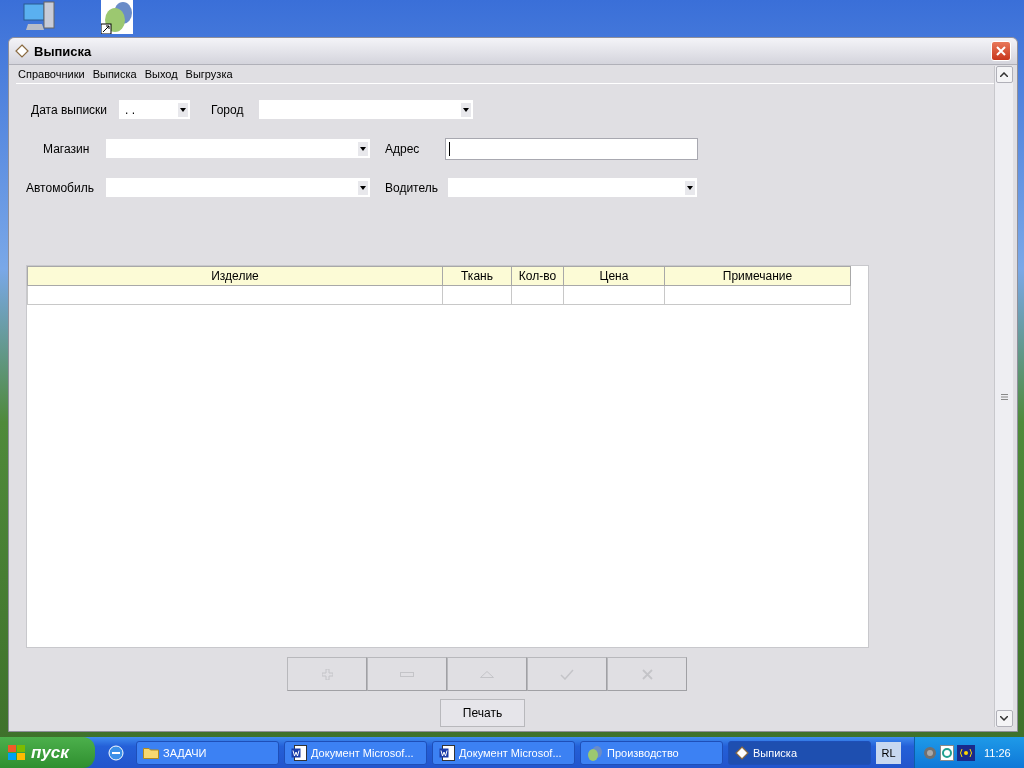 This screenshot has height=768, width=1024. What do you see at coordinates (211, 73) in the screenshot?
I see `menu-item: Выгрузка` at bounding box center [211, 73].